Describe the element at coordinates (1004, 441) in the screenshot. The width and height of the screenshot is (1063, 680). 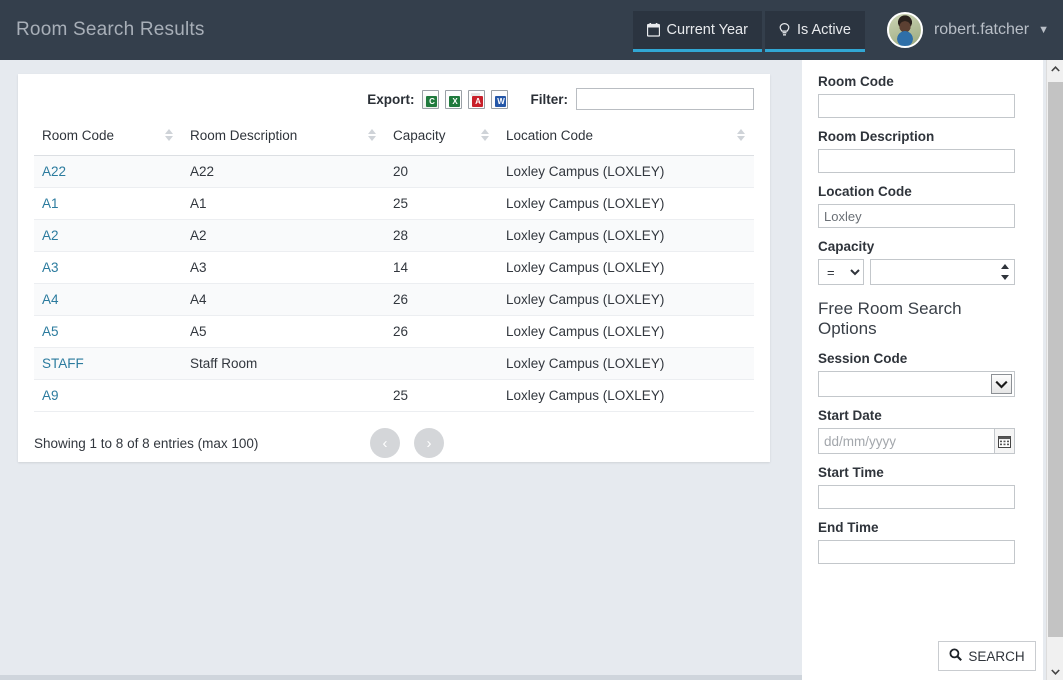
I see `calendar-icon` at that location.